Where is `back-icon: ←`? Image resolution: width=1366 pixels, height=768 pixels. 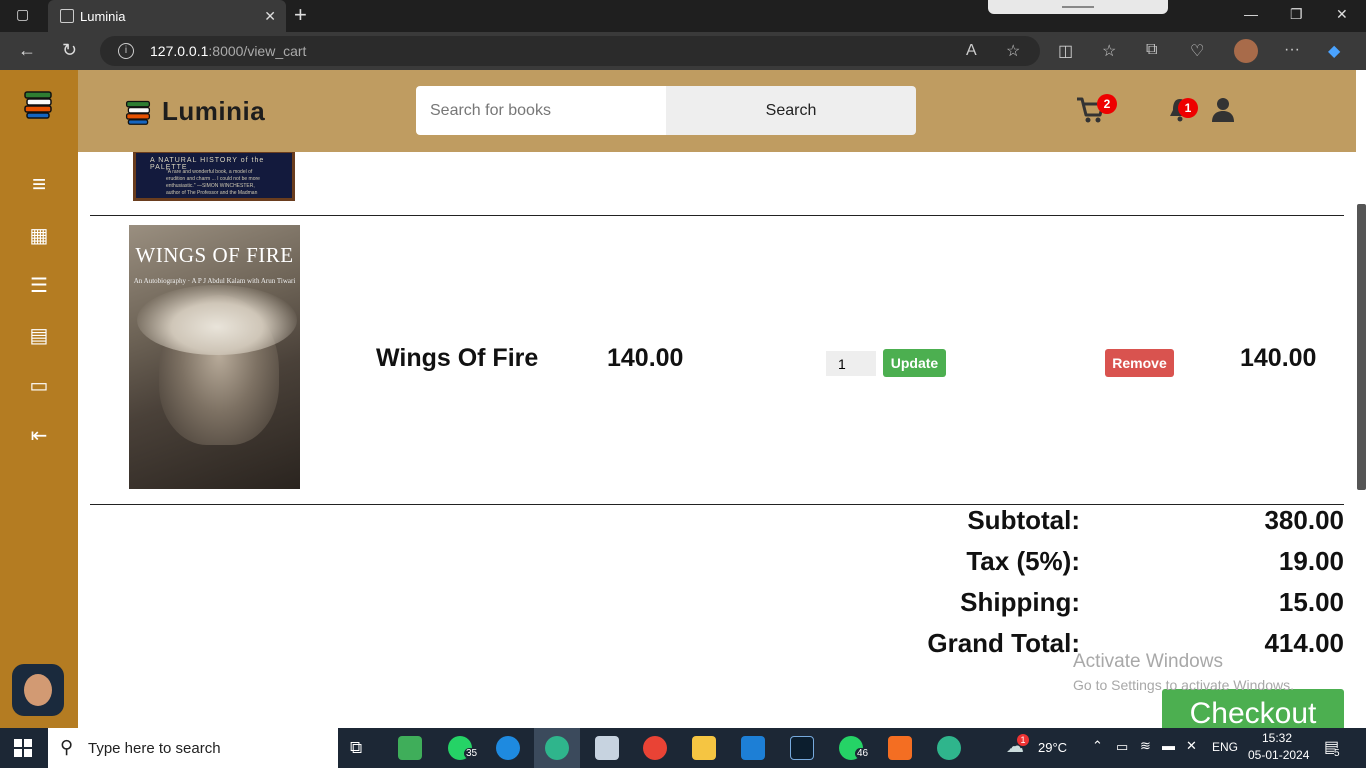 back-icon: ← is located at coordinates (27, 50).